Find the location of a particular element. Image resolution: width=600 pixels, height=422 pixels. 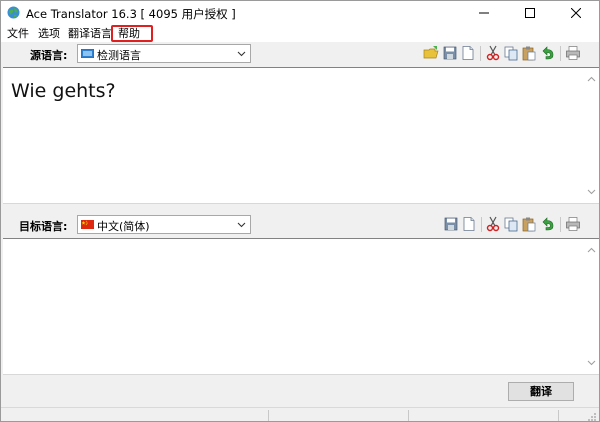

menu-bar: 文件 选项 翻译语言 帮助 is located at coordinates (300, 33).